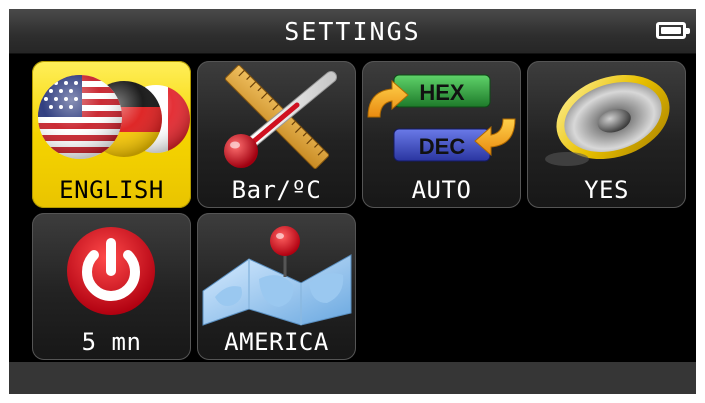 Image resolution: width=705 pixels, height=403 pixels. Describe the element at coordinates (280, 117) in the screenshot. I see `units-ruler-thermometer-icon` at that location.